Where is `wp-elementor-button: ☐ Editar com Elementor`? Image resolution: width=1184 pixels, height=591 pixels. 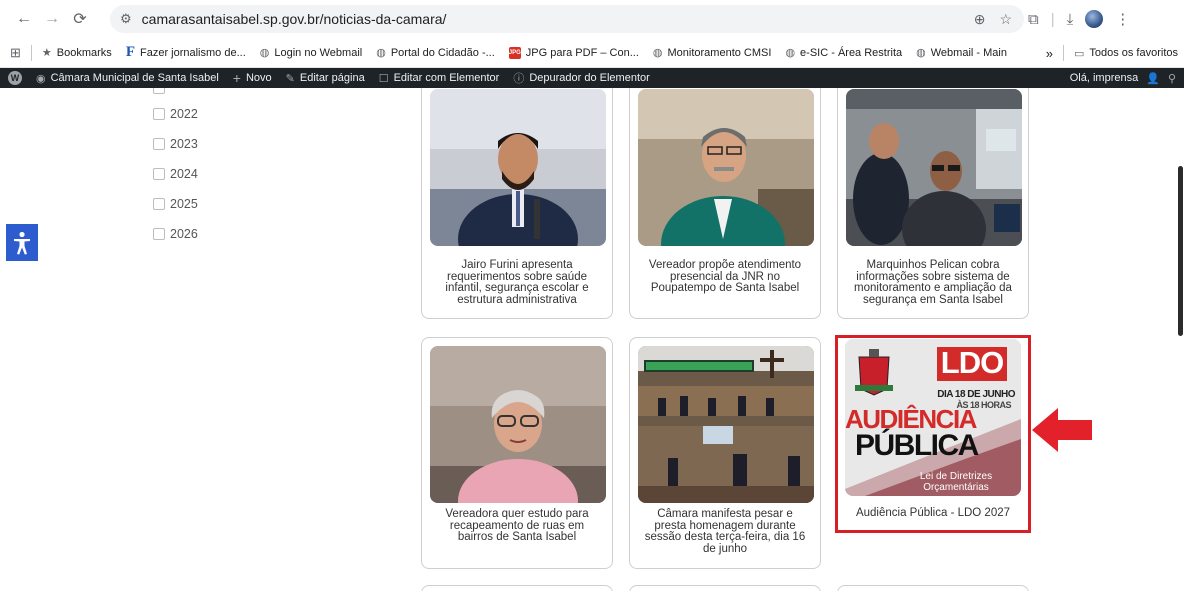
wp-elementor-button: ☐ Editar com Elementor is located at coordinates (439, 78).